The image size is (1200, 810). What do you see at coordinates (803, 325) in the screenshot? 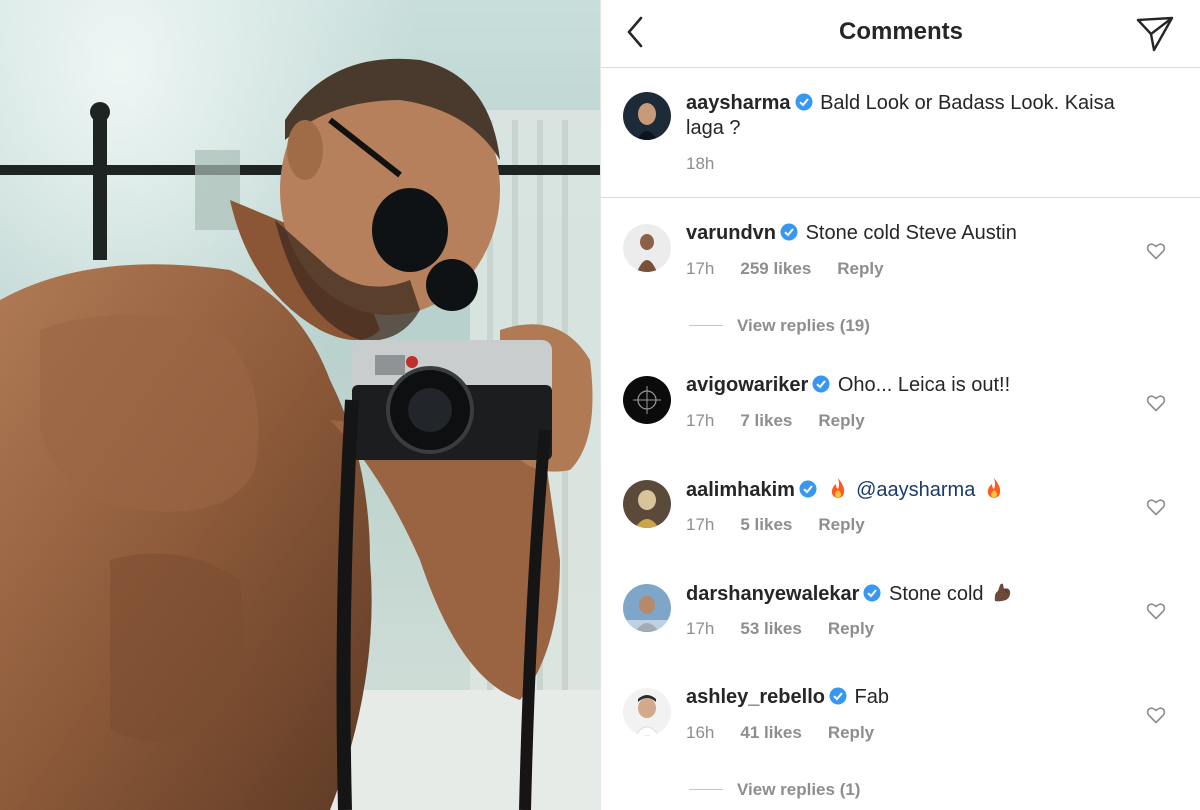
I see `view-replies-label: View replies (19)` at bounding box center [803, 325].